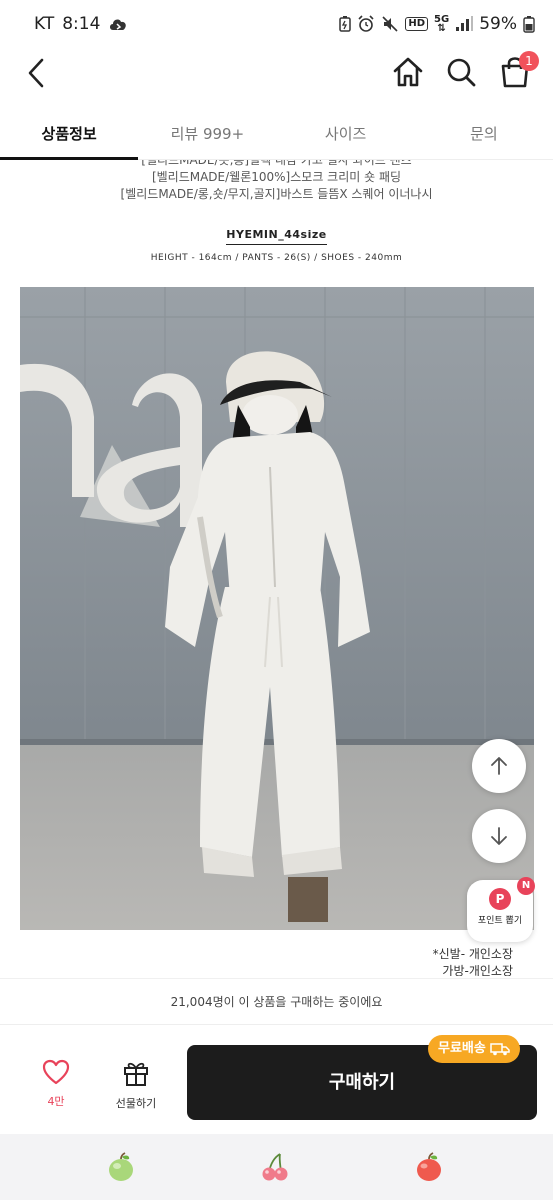 The height and width of the screenshot is (1200, 553). I want to click on time-label: 8:14, so click(81, 24).